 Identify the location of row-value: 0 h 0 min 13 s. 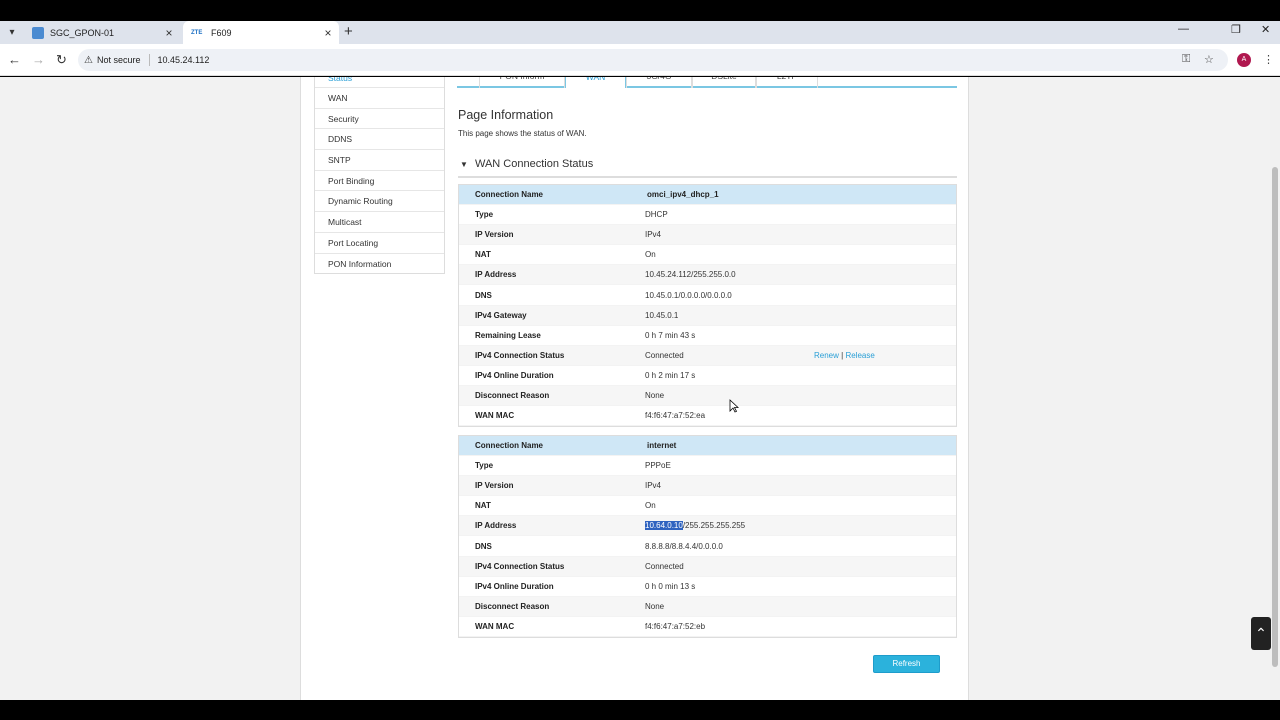
(670, 586).